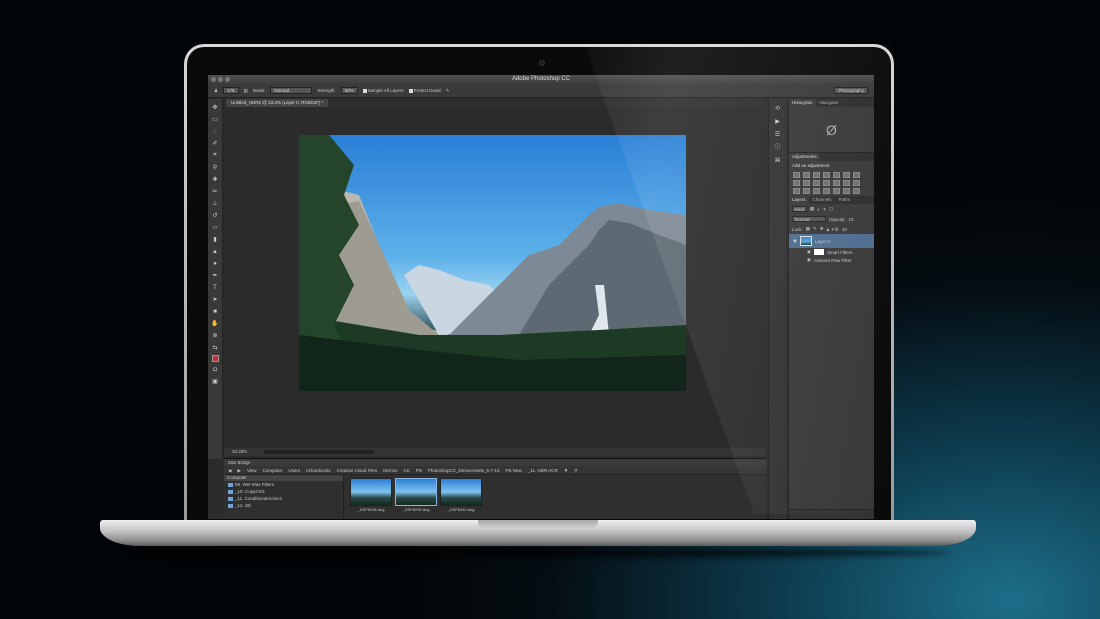 The width and height of the screenshot is (1100, 619). Describe the element at coordinates (831, 241) in the screenshot. I see `layer-row: ◉ Layer 0` at that location.